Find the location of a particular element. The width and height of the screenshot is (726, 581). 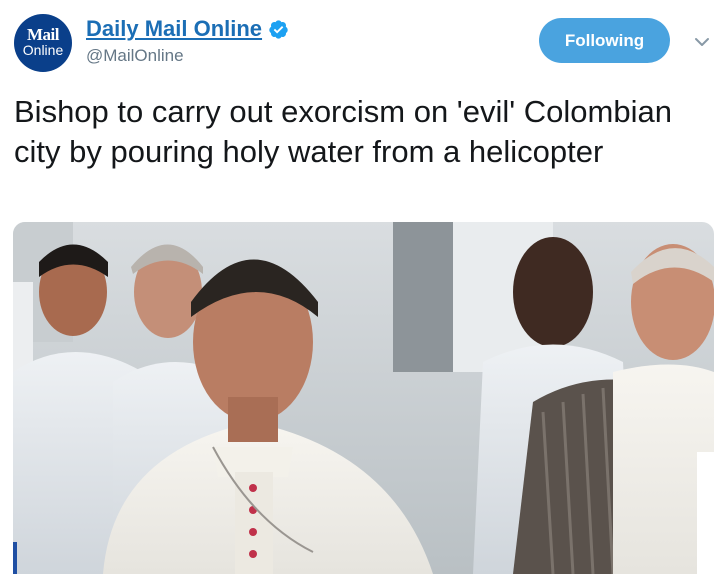

avatar-logo-line2: Online is located at coordinates (43, 50).